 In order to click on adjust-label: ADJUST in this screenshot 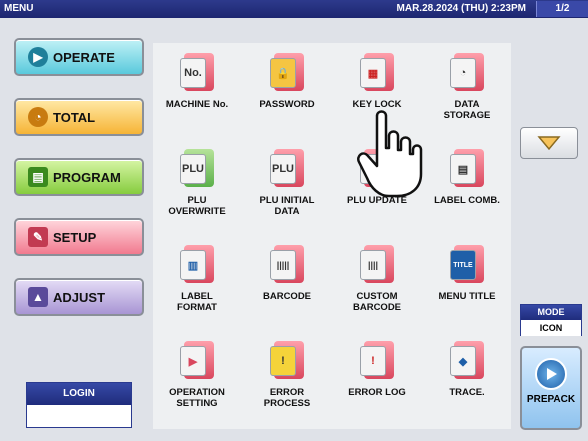, I will do `click(79, 297)`.